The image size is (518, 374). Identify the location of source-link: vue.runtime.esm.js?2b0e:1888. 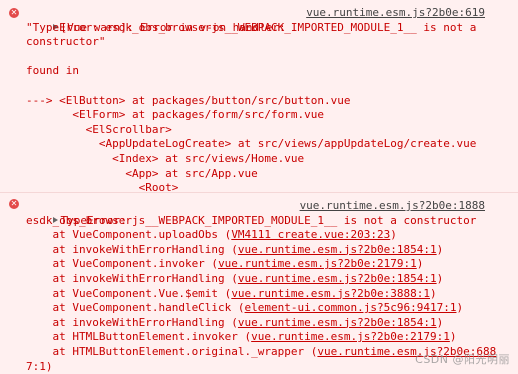
(392, 206).